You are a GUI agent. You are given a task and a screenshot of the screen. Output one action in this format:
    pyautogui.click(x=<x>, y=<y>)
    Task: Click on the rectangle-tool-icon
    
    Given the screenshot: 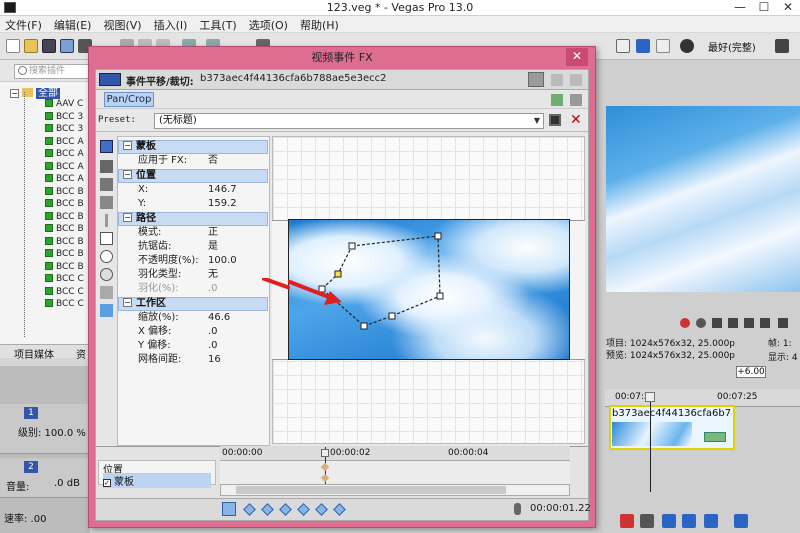 What is the action you would take?
    pyautogui.click(x=106, y=238)
    